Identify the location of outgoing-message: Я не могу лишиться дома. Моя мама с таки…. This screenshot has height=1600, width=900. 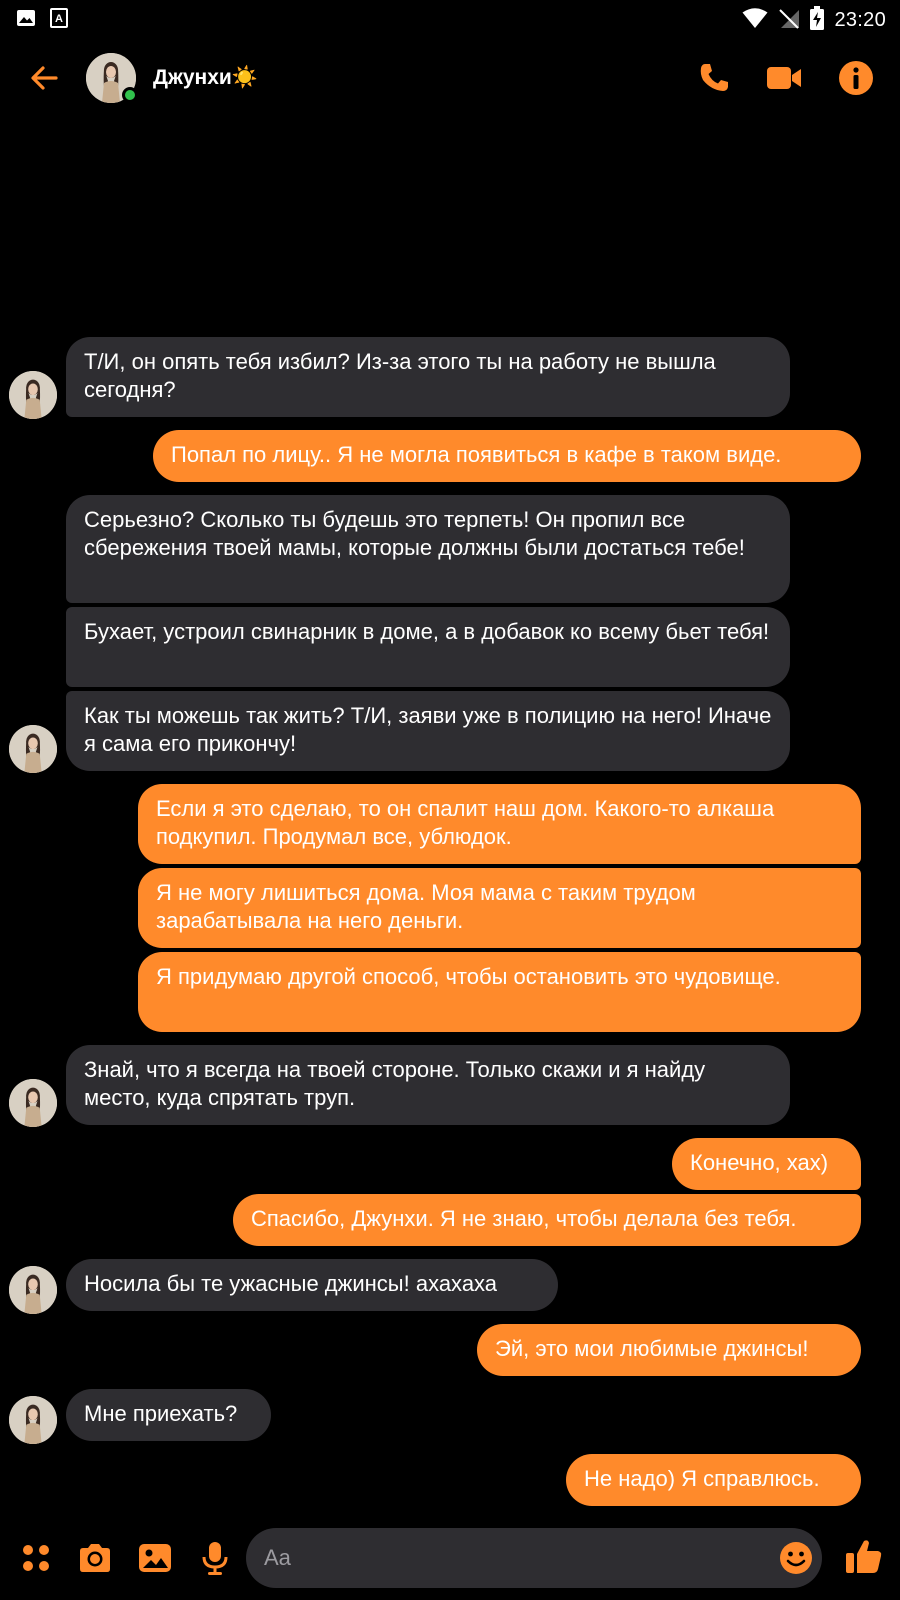
(499, 908).